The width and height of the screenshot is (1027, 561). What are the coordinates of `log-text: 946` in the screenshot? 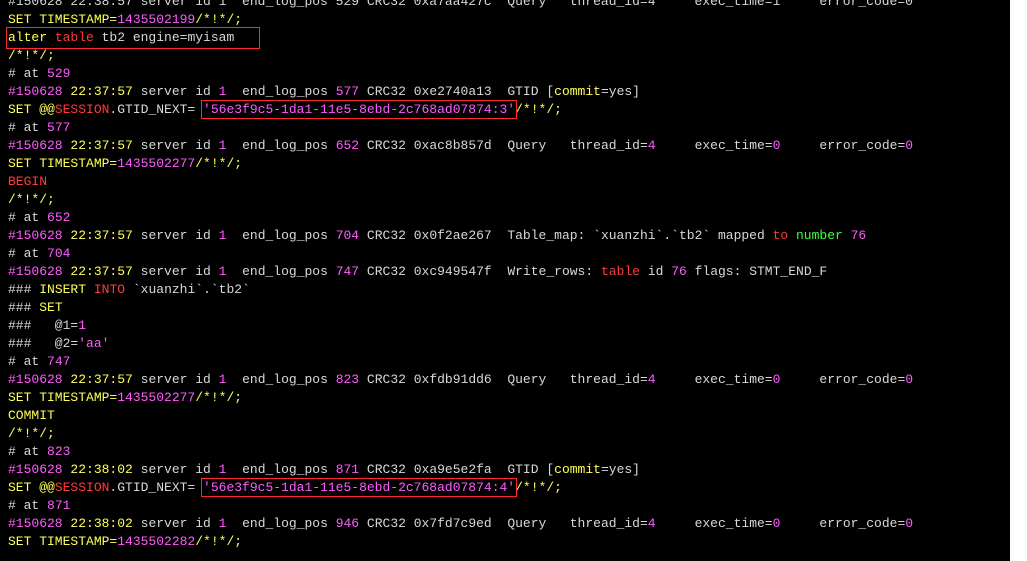 It's located at (347, 523).